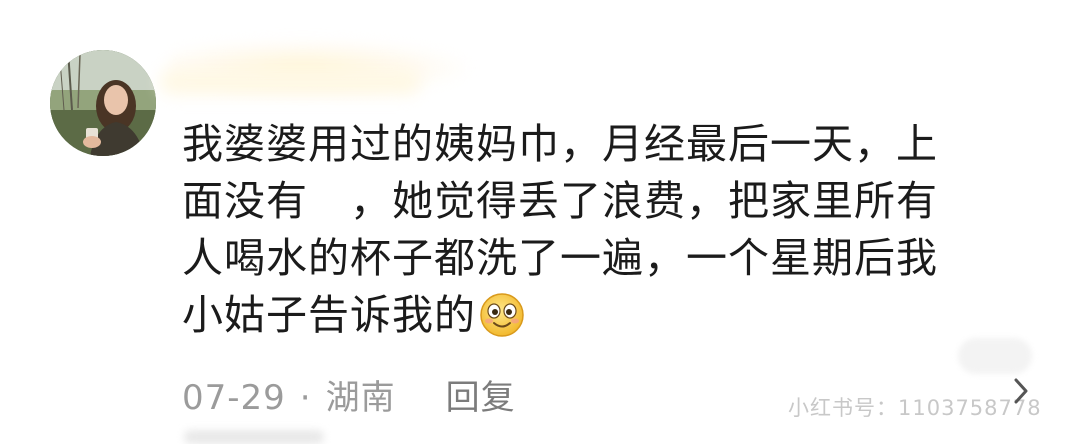  I want to click on username-redacted-overlay, so click(290, 82).